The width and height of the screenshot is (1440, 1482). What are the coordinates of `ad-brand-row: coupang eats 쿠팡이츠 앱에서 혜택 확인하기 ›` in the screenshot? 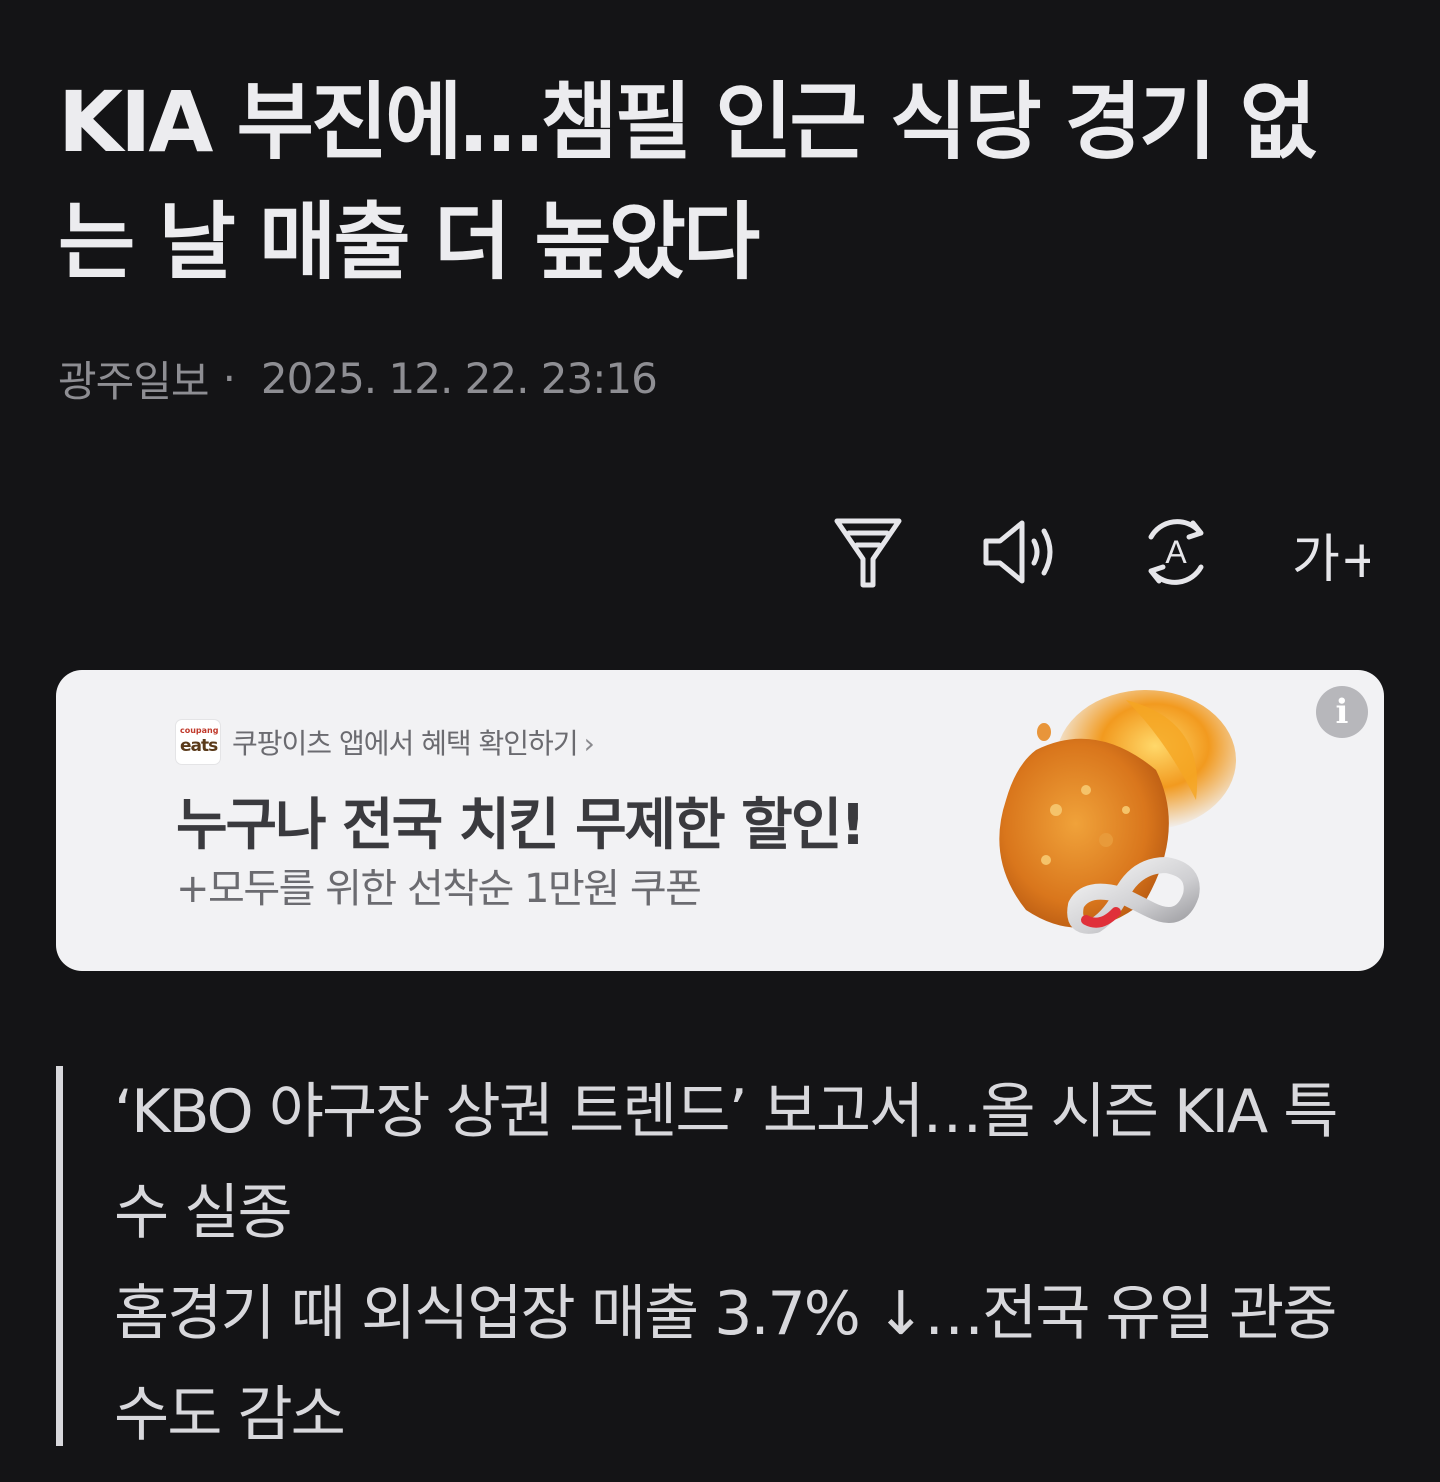 It's located at (385, 742).